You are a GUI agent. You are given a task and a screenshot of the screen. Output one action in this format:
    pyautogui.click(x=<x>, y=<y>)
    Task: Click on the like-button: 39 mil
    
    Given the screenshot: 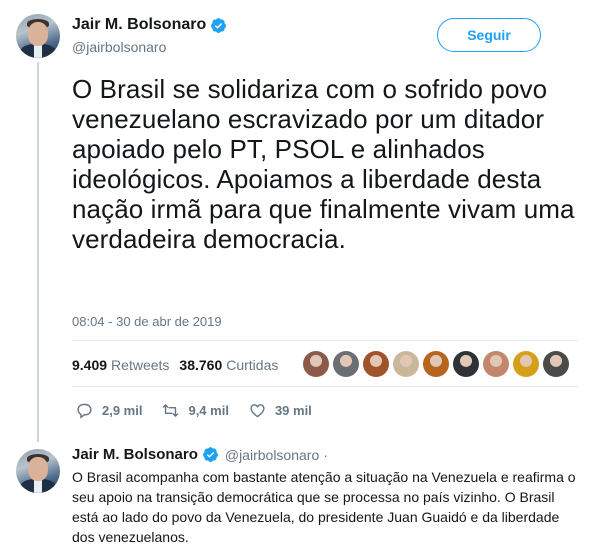 What is the action you would take?
    pyautogui.click(x=280, y=410)
    